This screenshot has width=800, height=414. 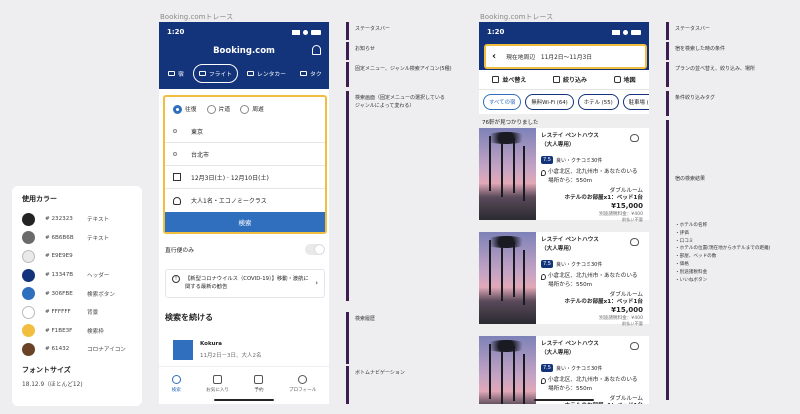 What do you see at coordinates (509, 79) in the screenshot?
I see `action-sort: 並べ替え` at bounding box center [509, 79].